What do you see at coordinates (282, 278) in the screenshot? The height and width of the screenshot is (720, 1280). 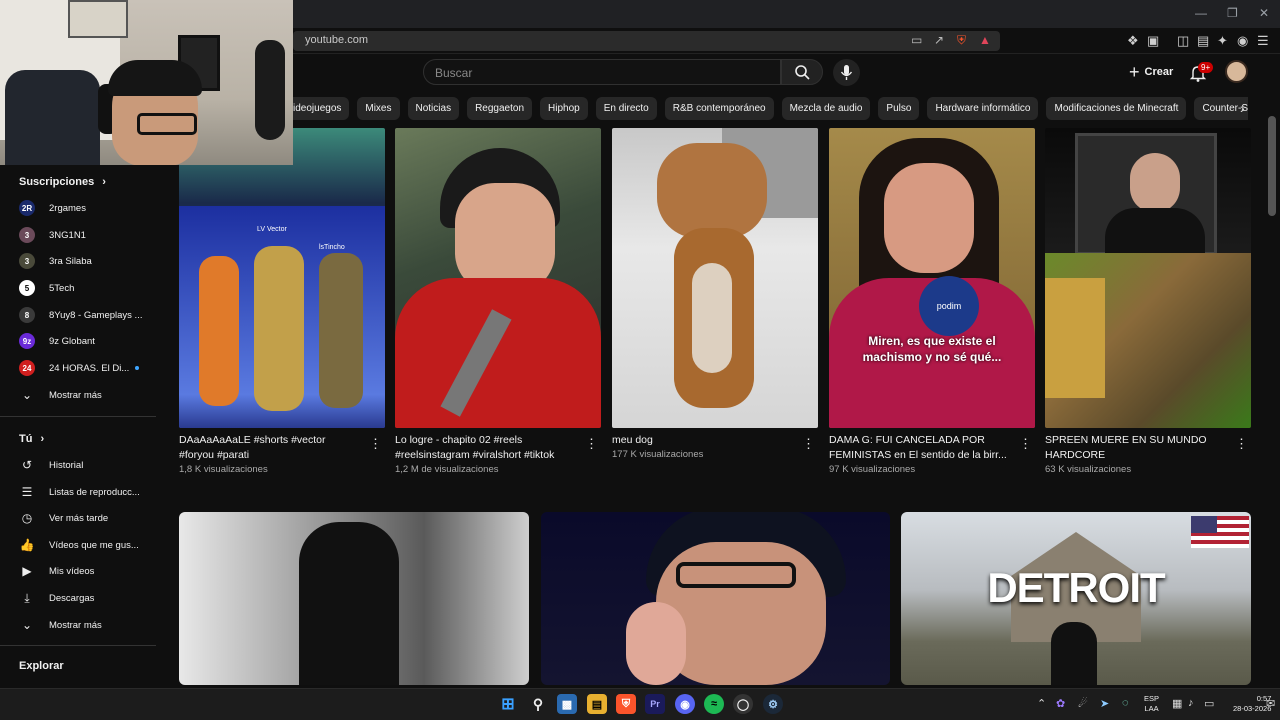 I see `short-thumbnail: LV Vector lsTincho` at bounding box center [282, 278].